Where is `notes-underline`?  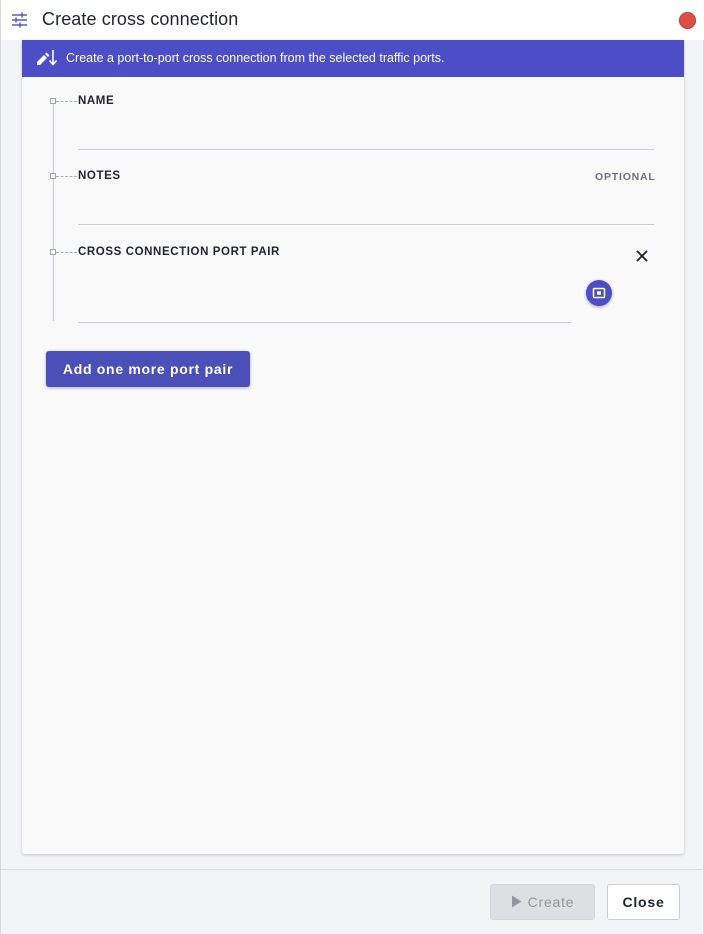 notes-underline is located at coordinates (366, 224).